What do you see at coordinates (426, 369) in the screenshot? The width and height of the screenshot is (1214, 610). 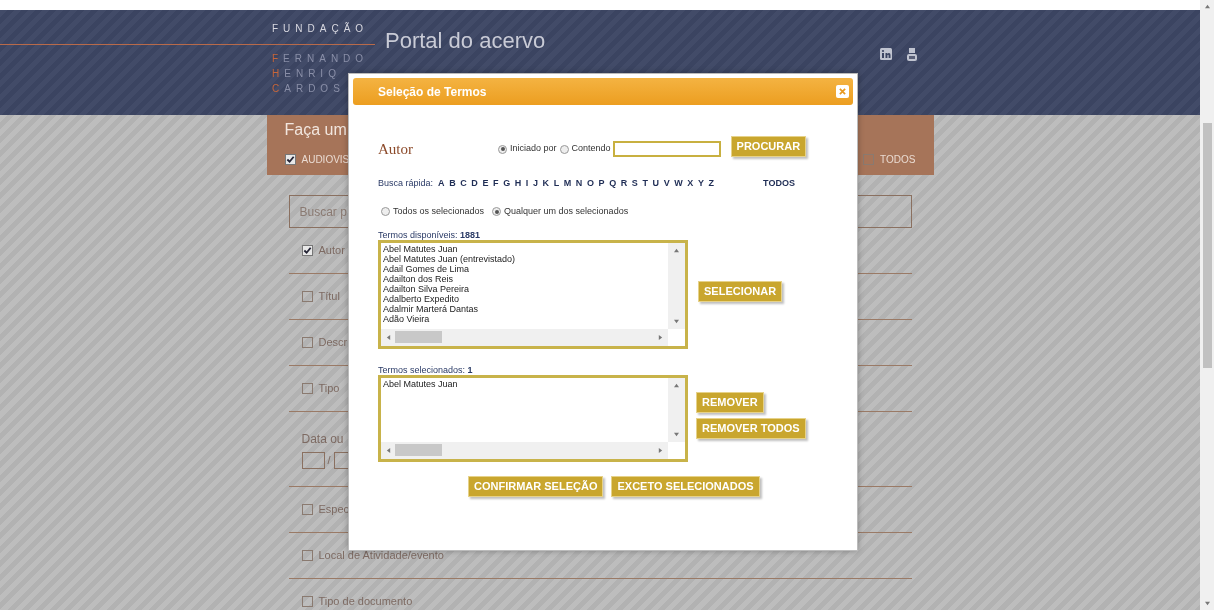 I see `selected-count: Termos selecionados: 1` at bounding box center [426, 369].